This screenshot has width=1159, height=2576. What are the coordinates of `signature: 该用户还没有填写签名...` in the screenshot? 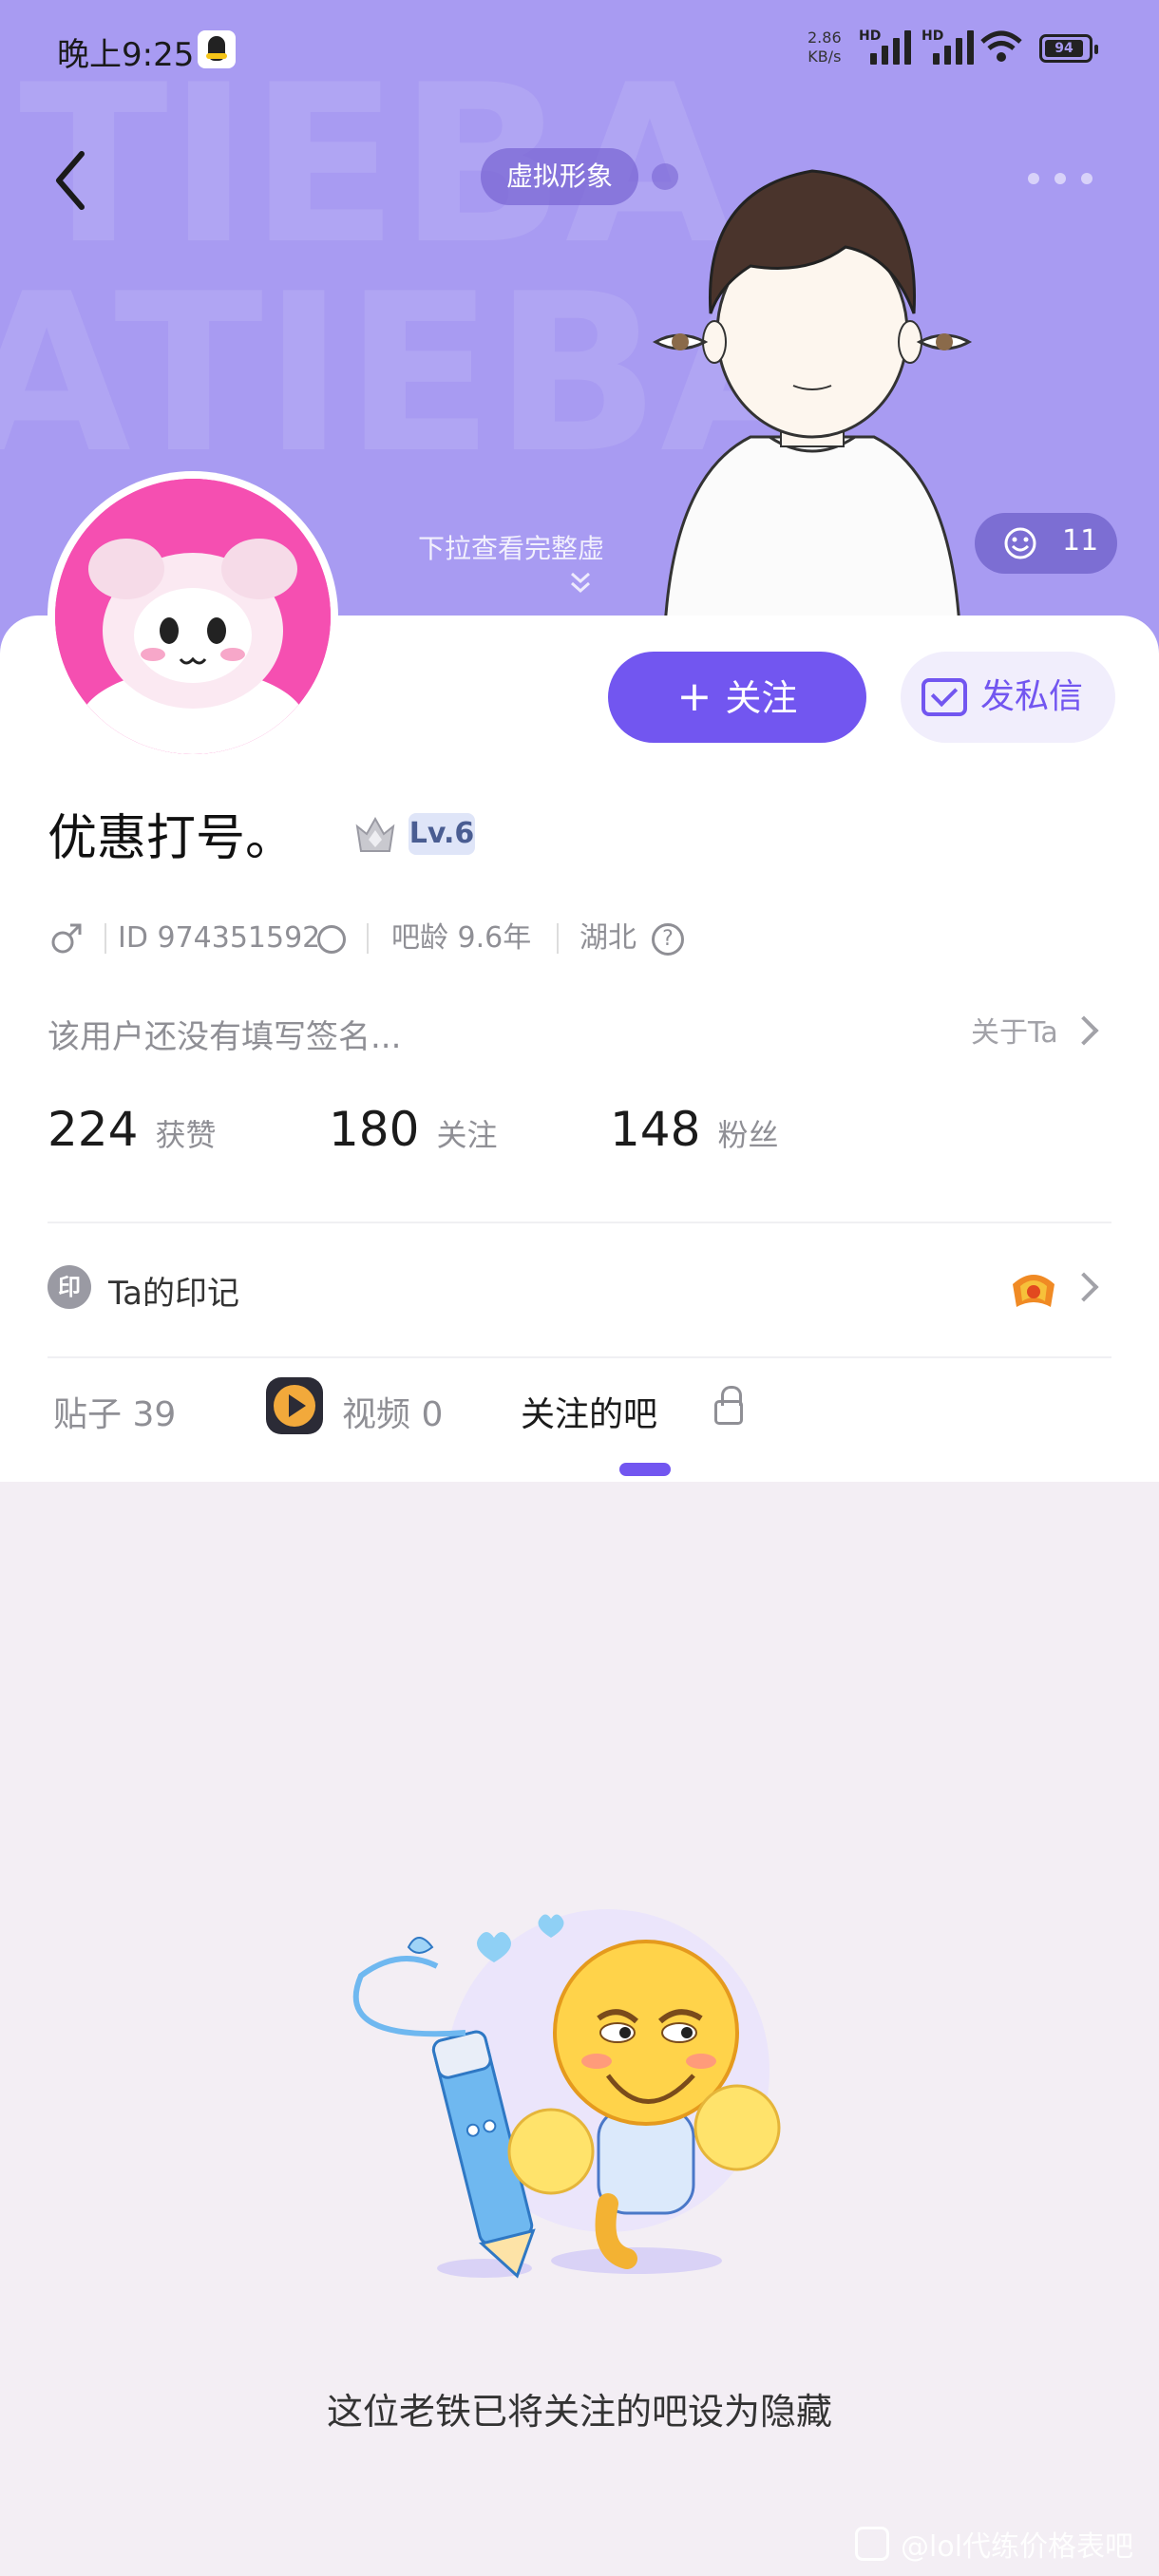 It's located at (225, 1037).